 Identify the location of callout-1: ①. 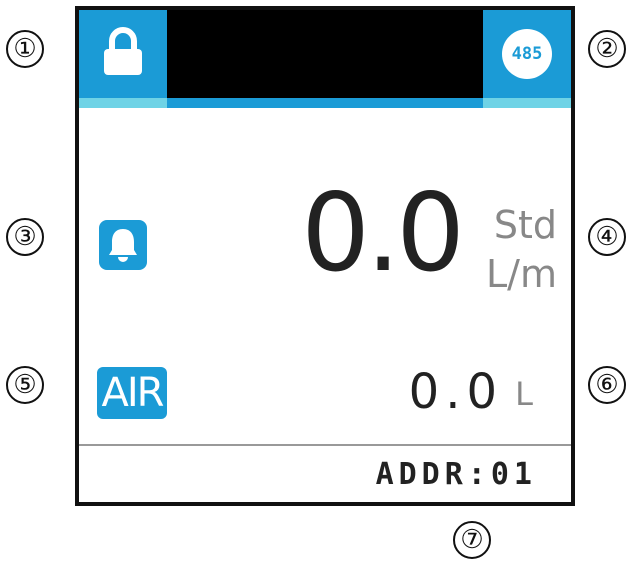
(25, 49).